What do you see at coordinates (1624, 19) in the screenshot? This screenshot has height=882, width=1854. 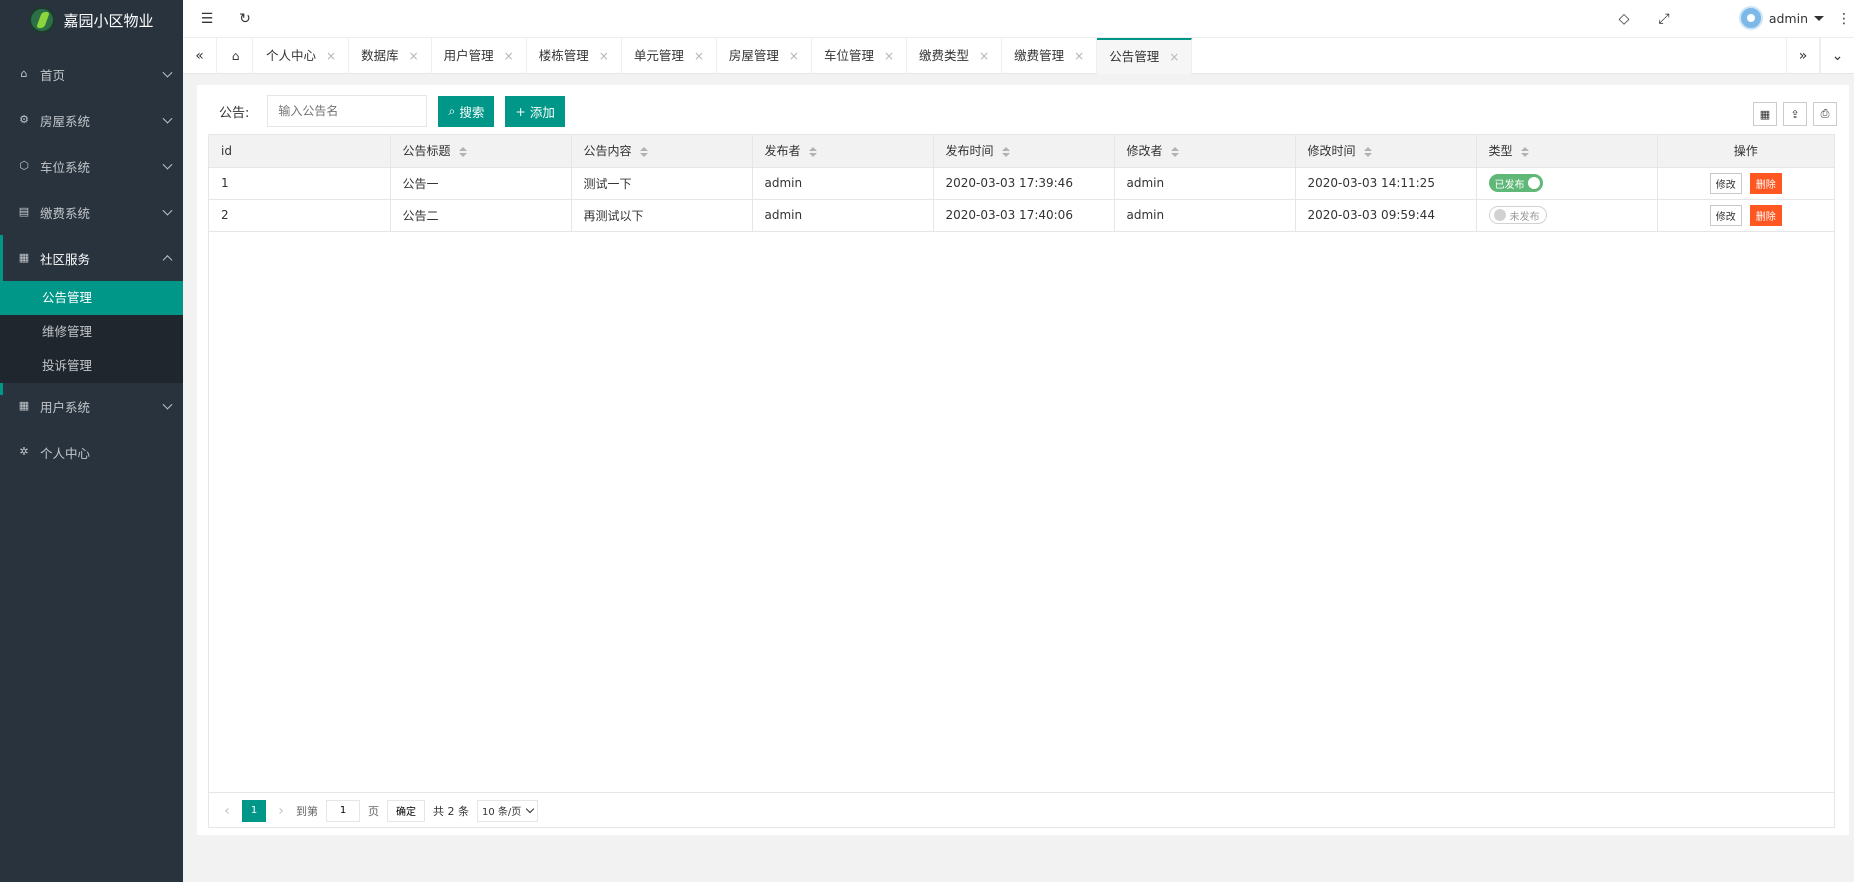 I see `tag-icon: ◇` at bounding box center [1624, 19].